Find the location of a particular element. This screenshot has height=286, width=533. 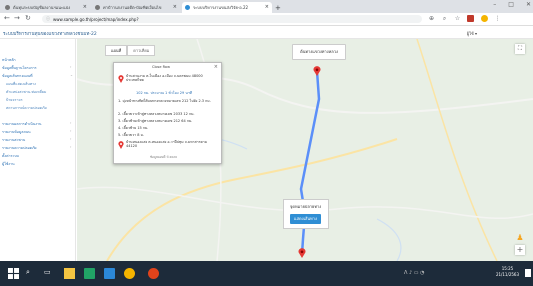

close-window-button: ✕ is located at coordinates (528, 4).